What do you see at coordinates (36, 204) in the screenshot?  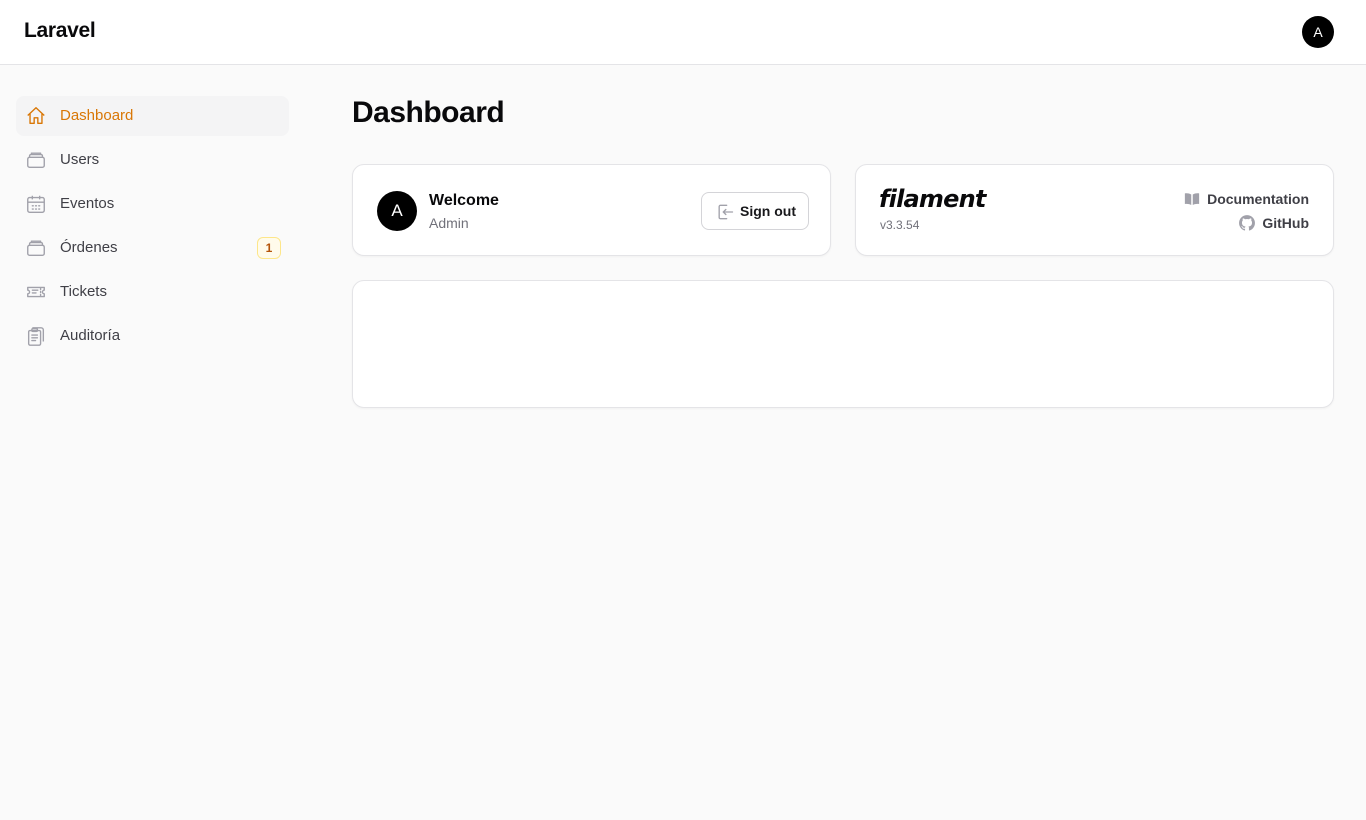 I see `calendar-icon` at bounding box center [36, 204].